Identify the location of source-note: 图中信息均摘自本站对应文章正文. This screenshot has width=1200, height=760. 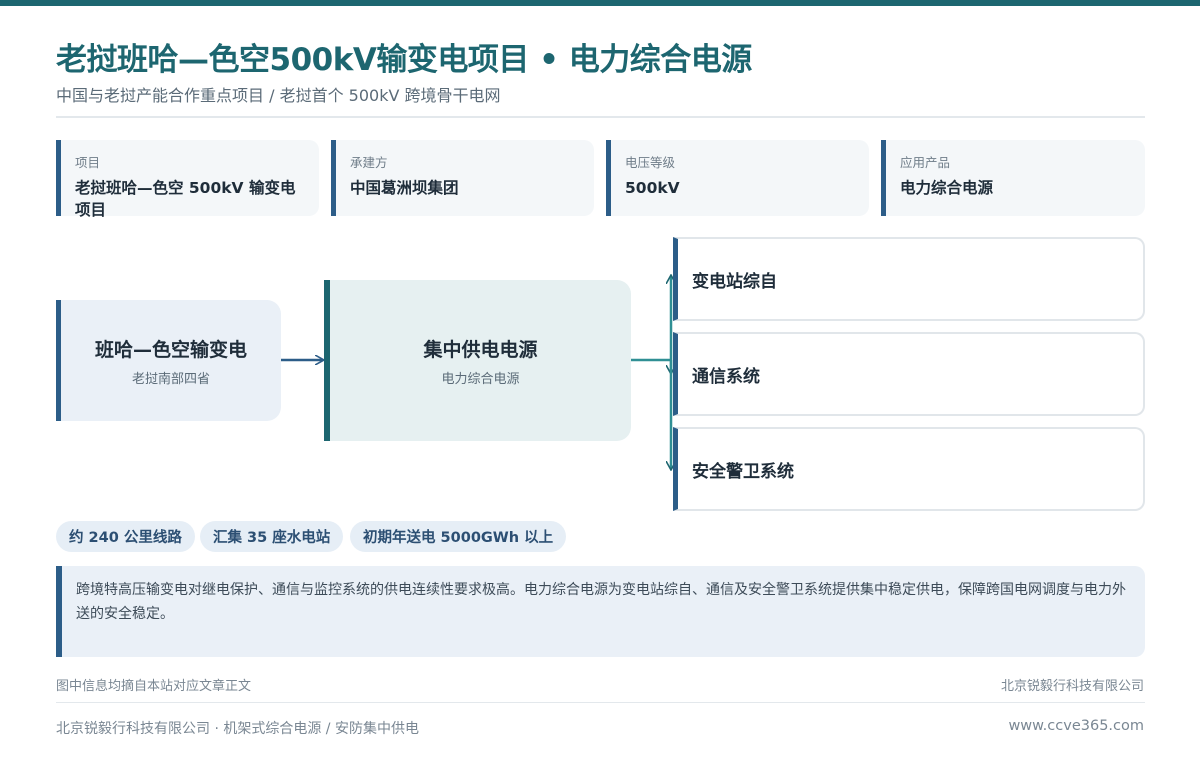
(154, 686).